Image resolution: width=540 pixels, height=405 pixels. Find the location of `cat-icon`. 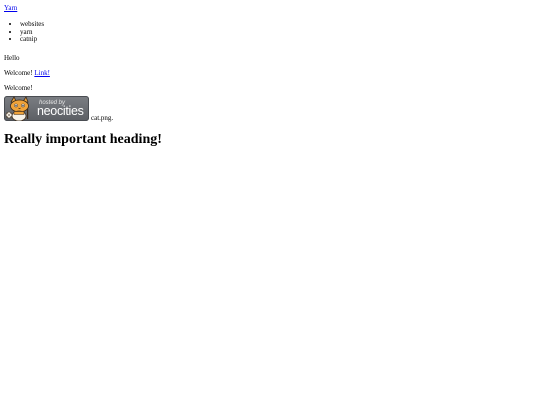

cat-icon is located at coordinates (17, 109).